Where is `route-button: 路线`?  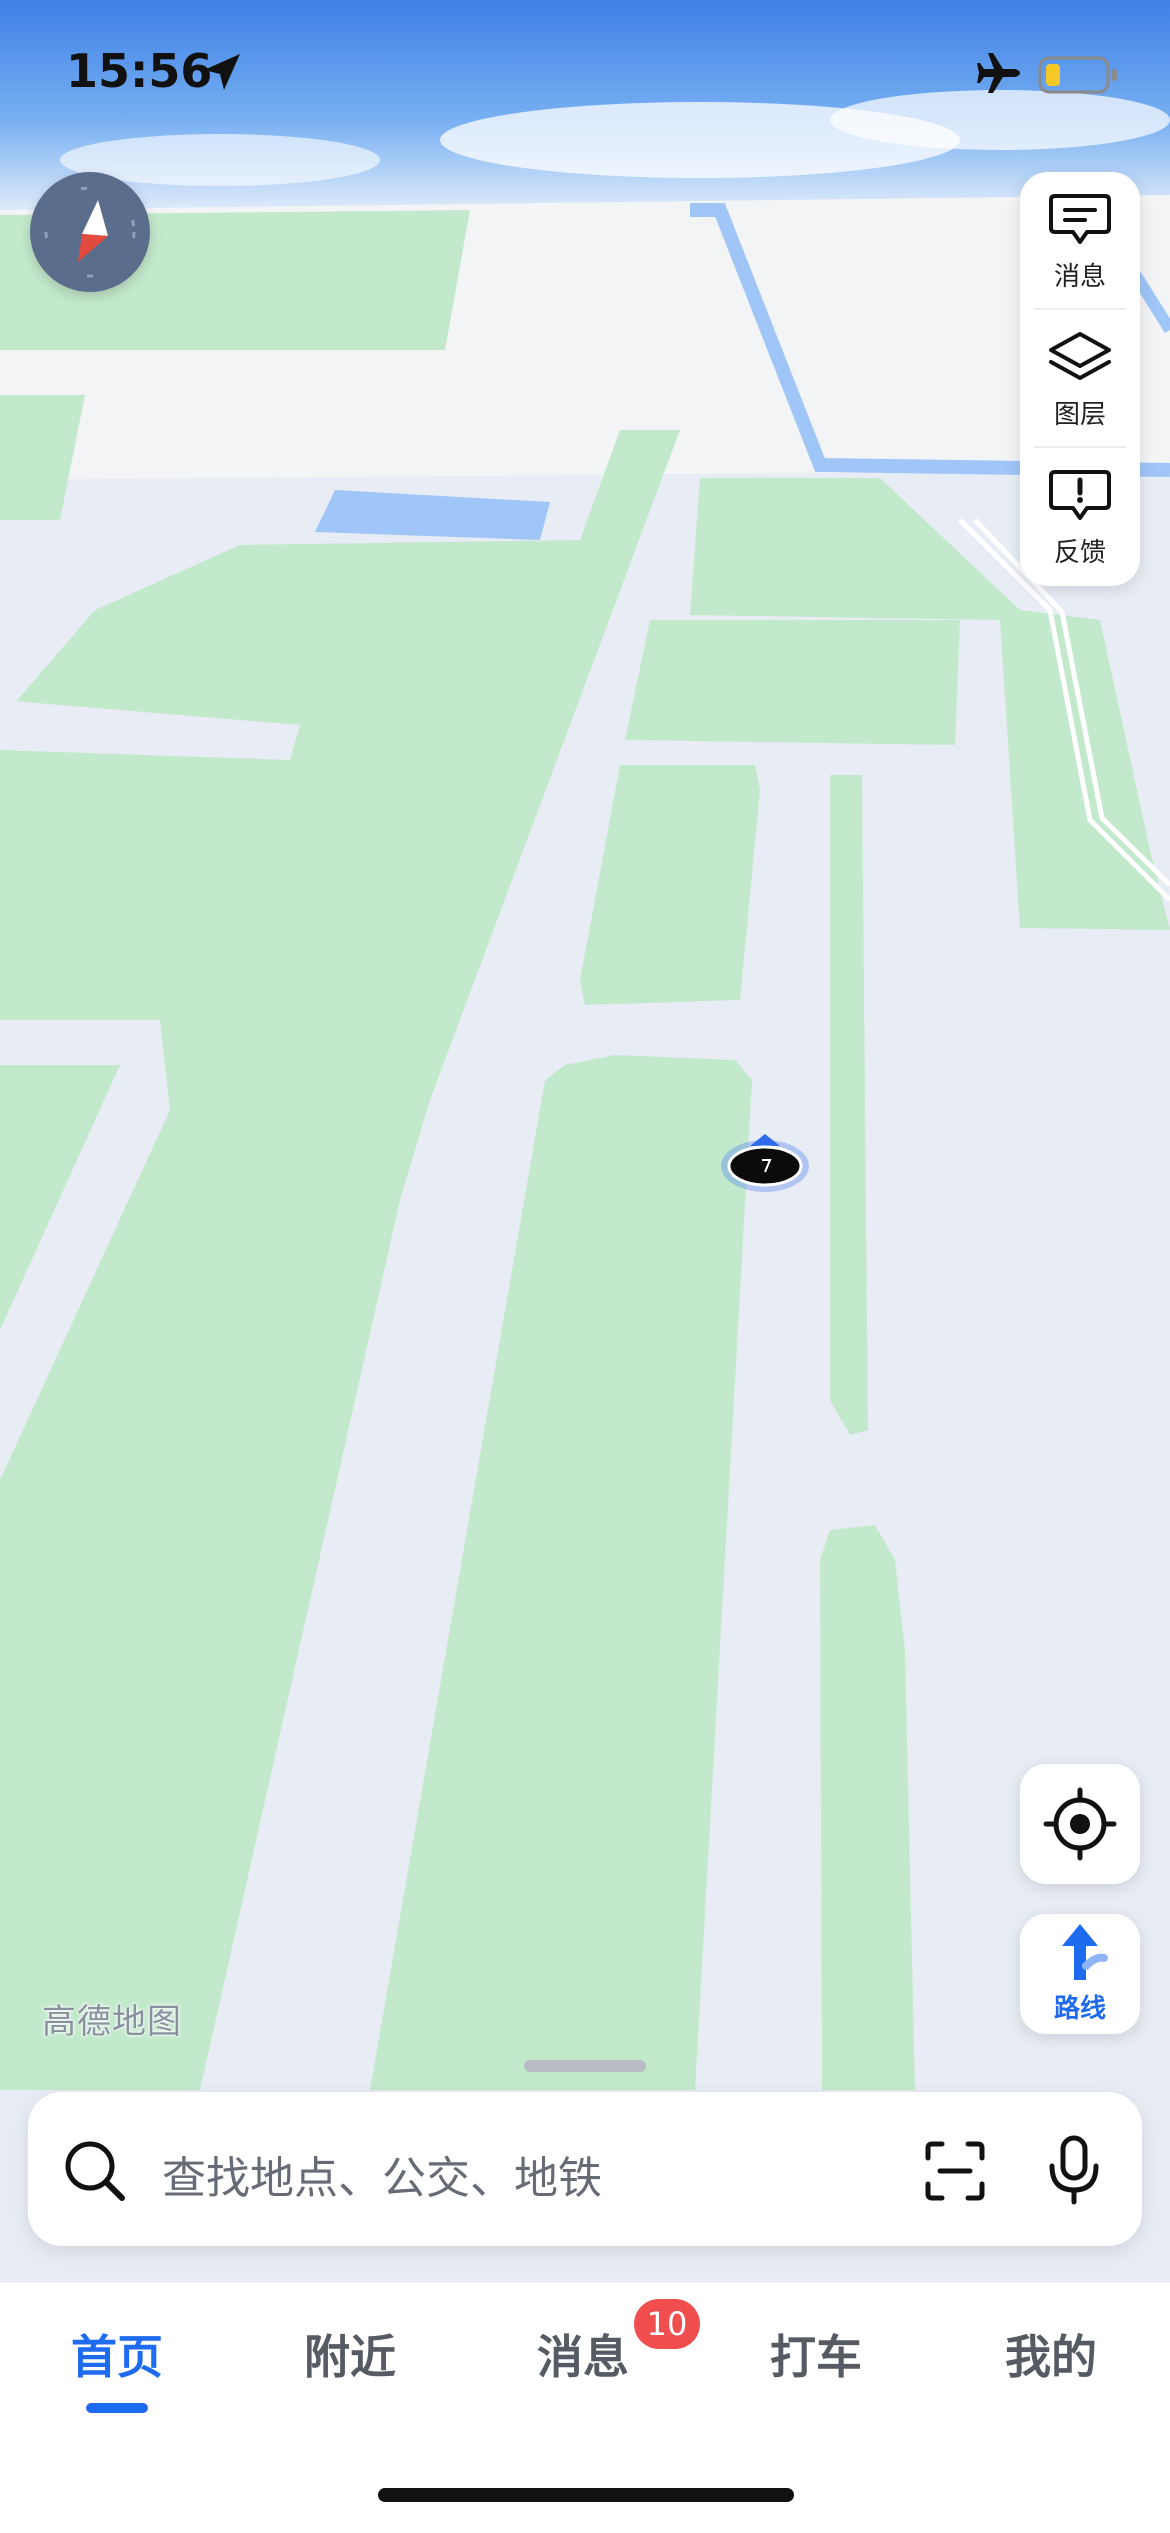 route-button: 路线 is located at coordinates (1080, 1974).